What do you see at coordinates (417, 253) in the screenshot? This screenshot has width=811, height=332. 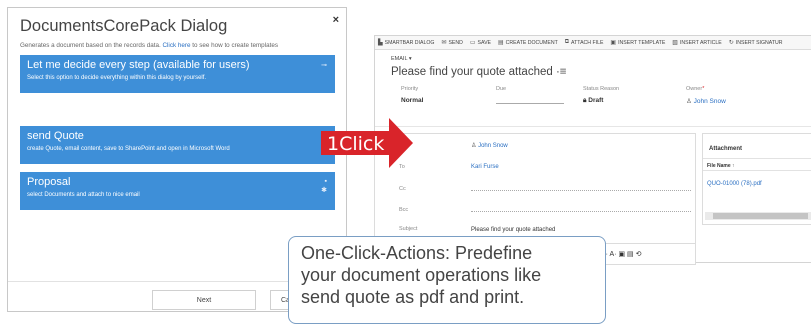 I see `callout-line: One-Click-Actions: Predefine` at bounding box center [417, 253].